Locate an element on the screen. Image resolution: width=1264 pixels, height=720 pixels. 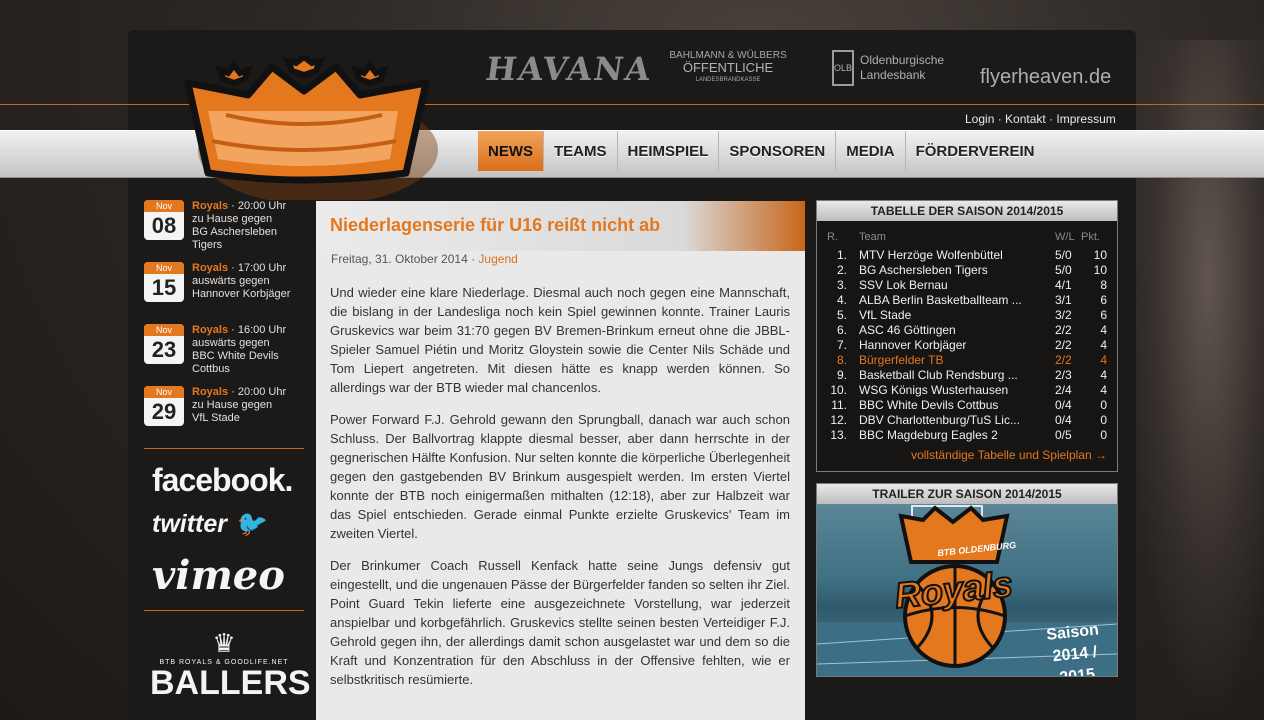
event-opponent: VfL Stade is located at coordinates (216, 418).